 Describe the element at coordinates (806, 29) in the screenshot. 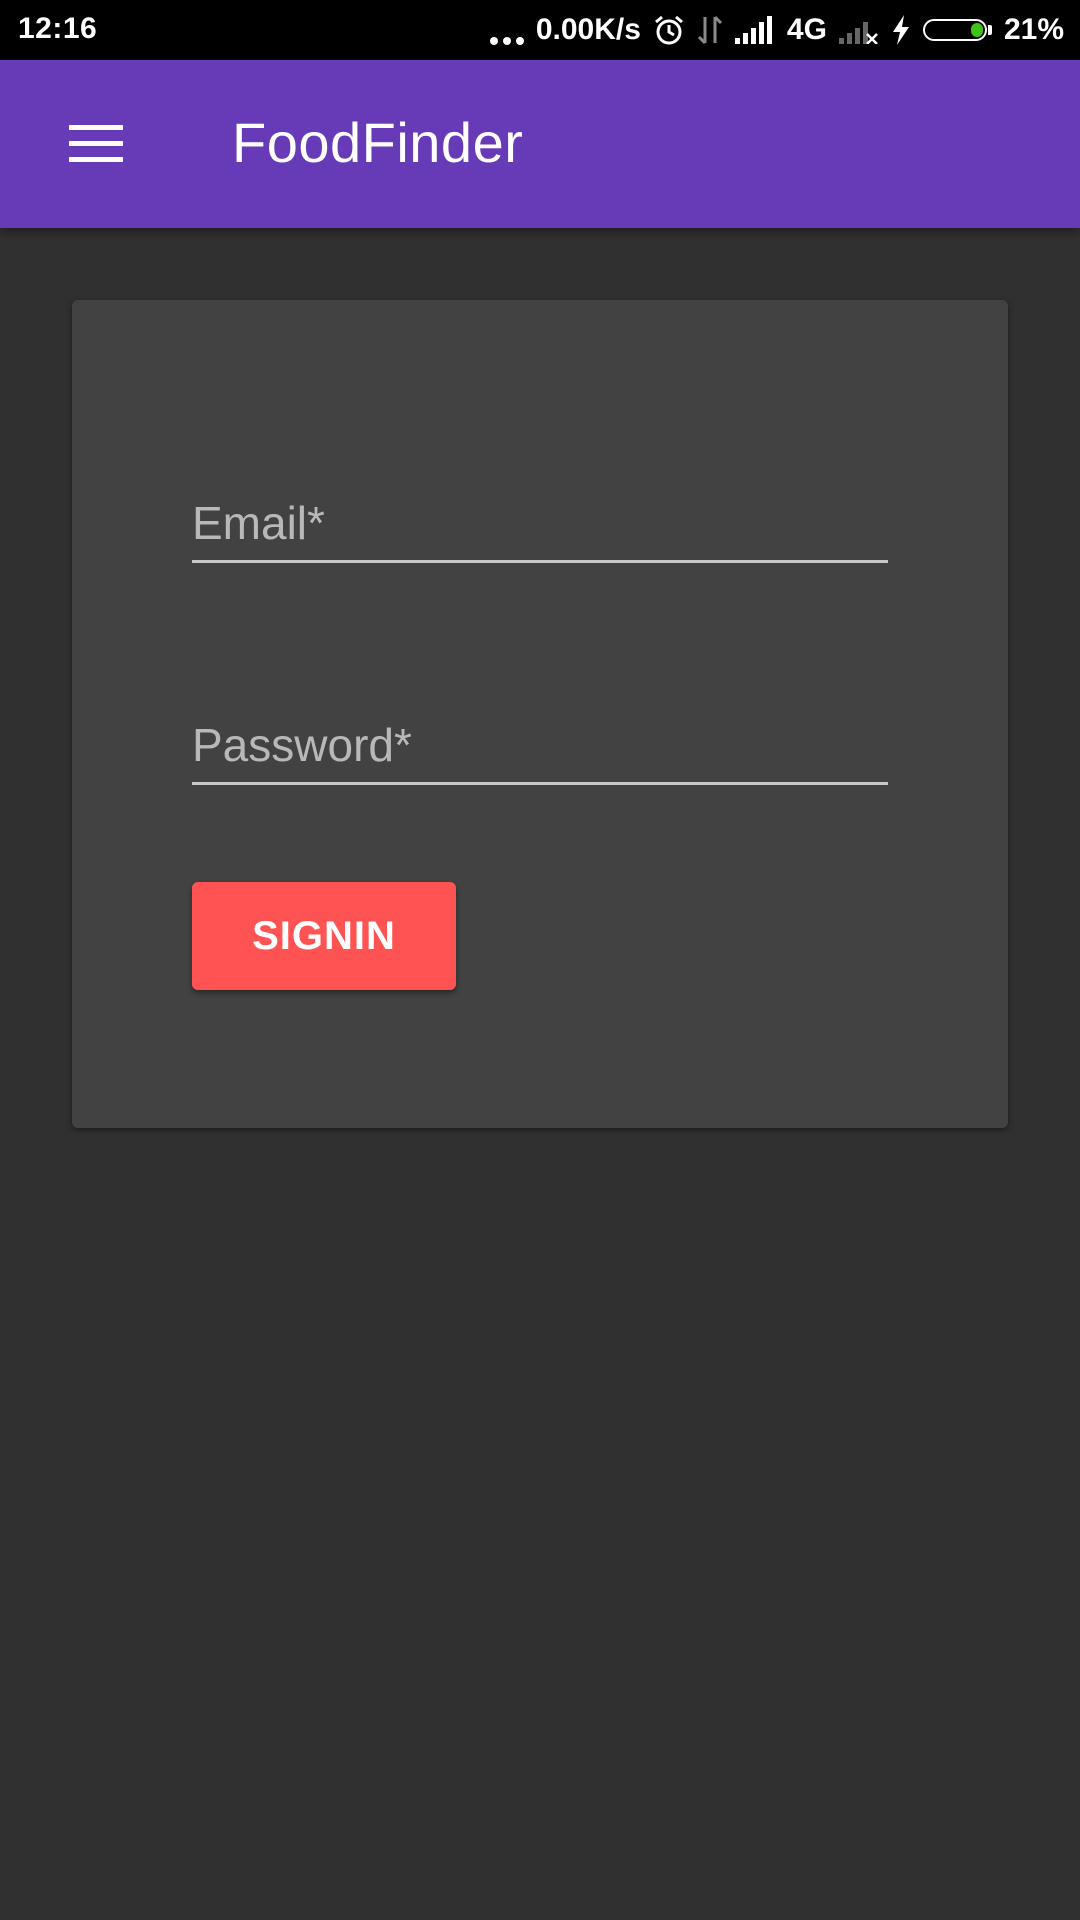

I see `network-type: 4G` at that location.